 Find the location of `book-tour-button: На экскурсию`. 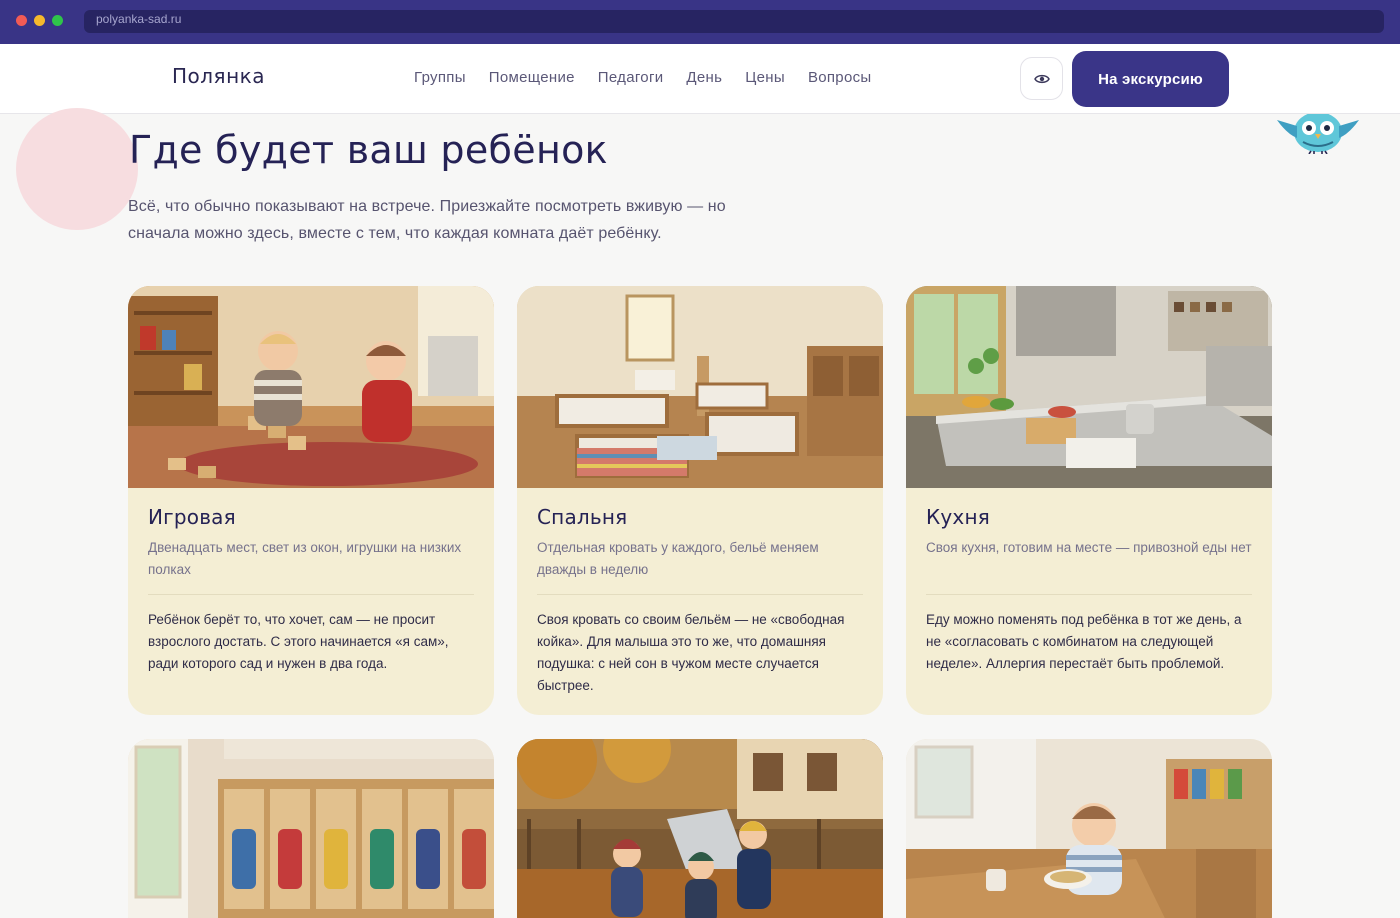

book-tour-button: На экскурсию is located at coordinates (1150, 79).